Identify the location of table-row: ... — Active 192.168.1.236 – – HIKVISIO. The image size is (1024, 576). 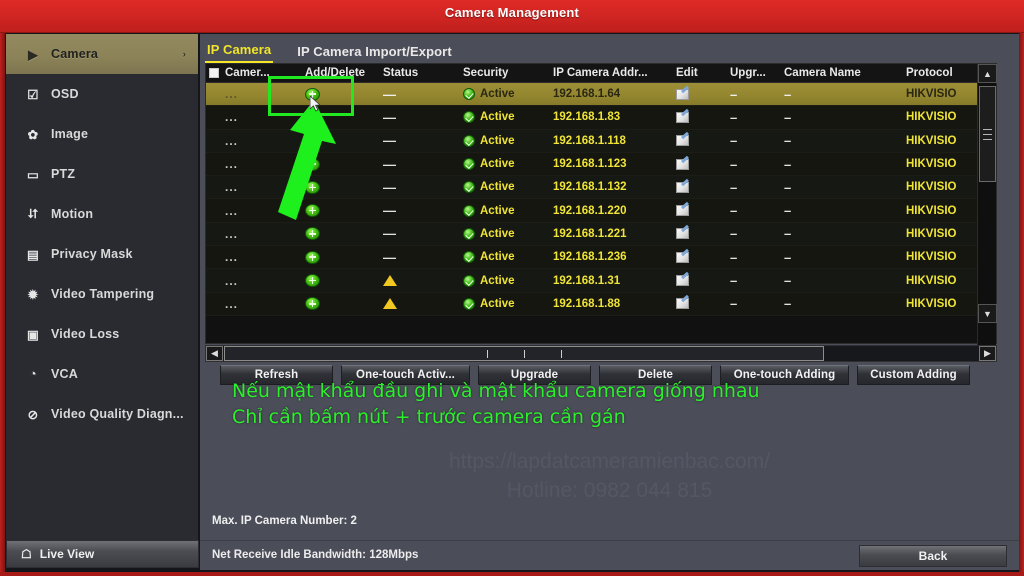
(601, 258).